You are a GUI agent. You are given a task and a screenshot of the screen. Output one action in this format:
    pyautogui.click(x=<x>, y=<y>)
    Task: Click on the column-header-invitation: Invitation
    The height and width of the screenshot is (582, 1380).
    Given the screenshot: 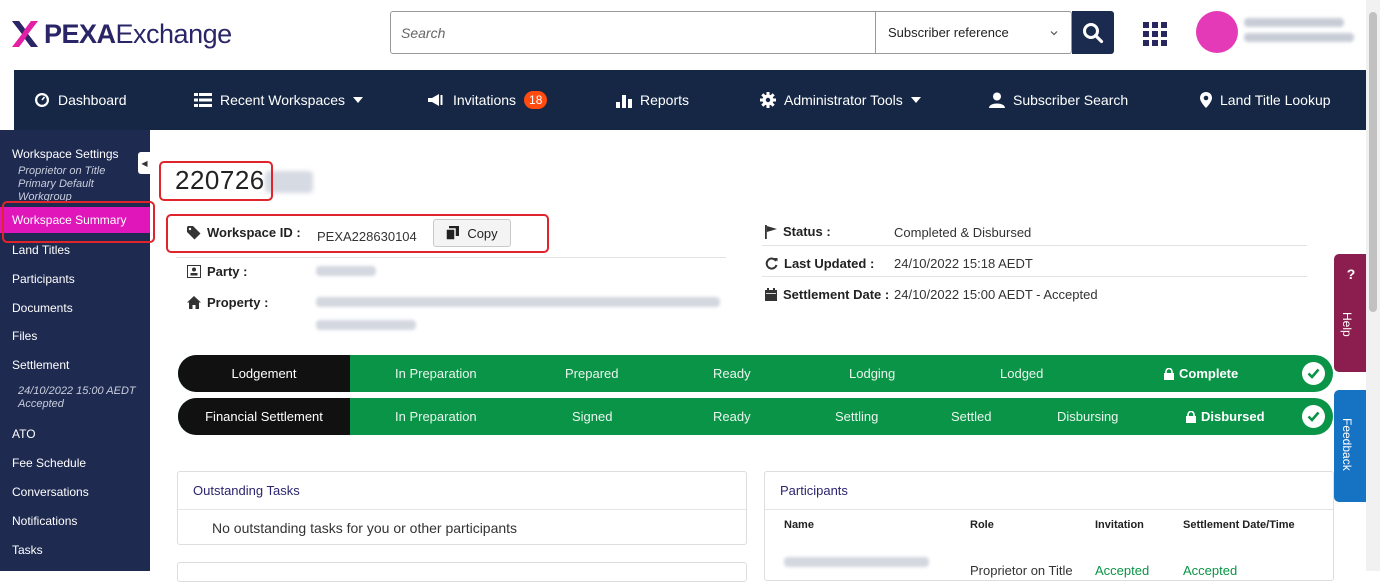 What is the action you would take?
    pyautogui.click(x=1119, y=525)
    